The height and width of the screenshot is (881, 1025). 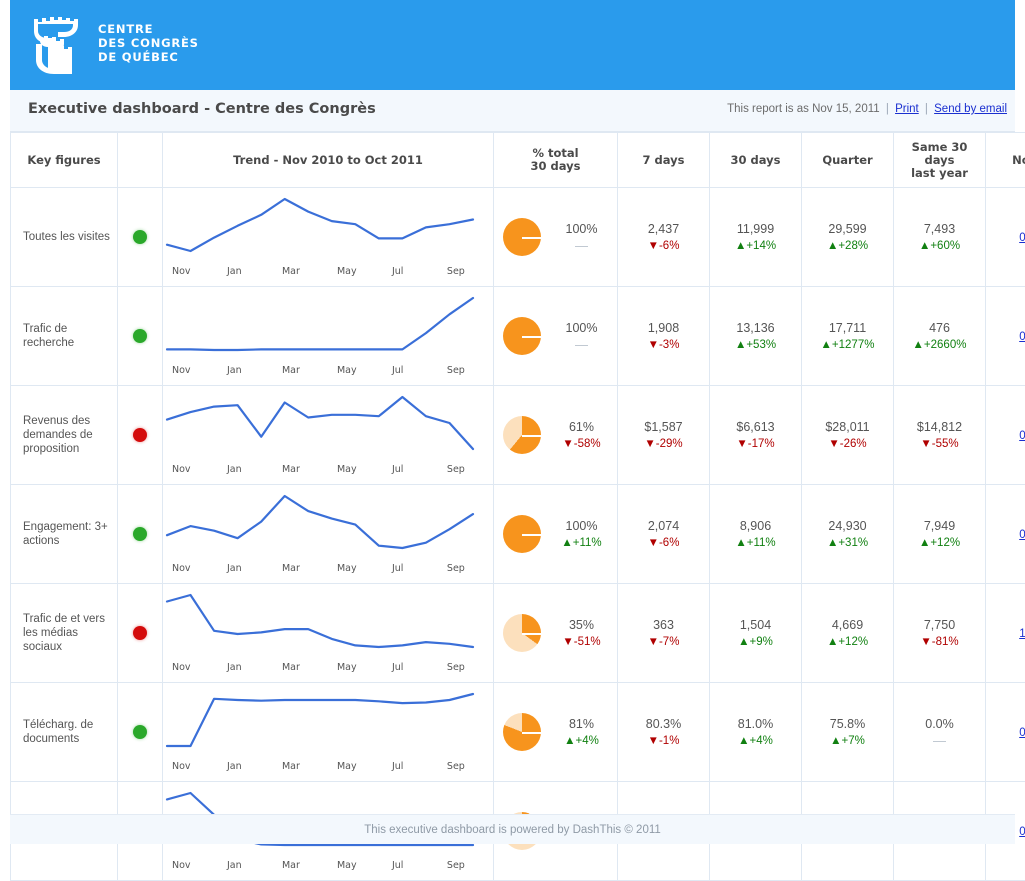 I want to click on send-by-email-link: Send by email, so click(x=970, y=109).